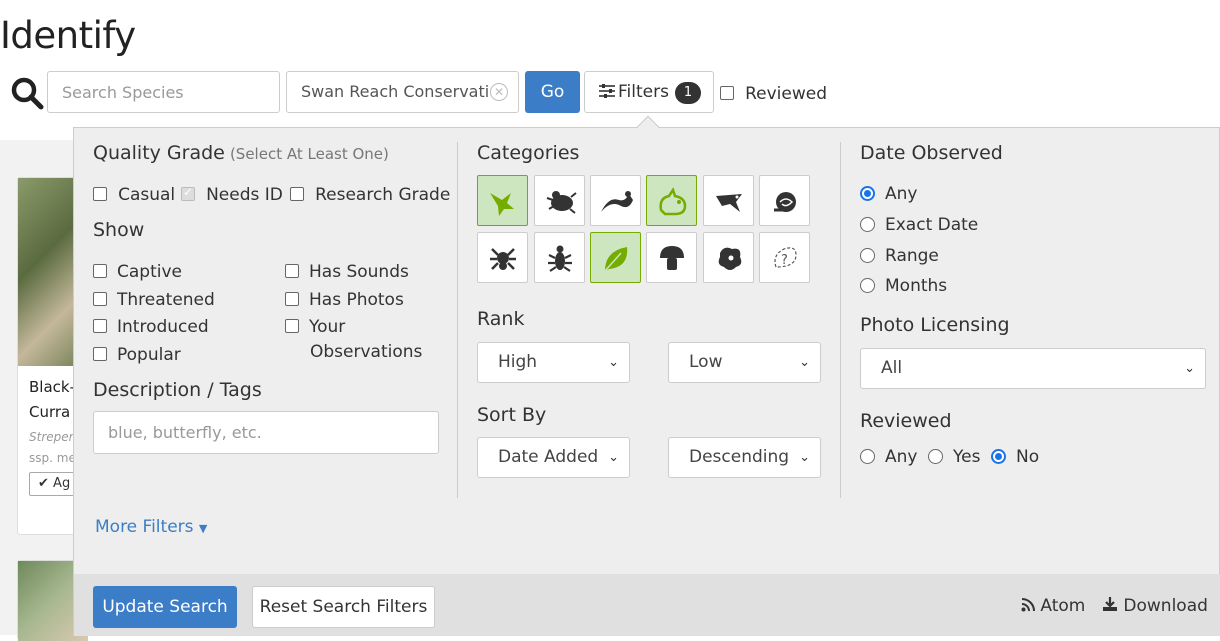  I want to click on research-grade-label: Research Grade, so click(383, 195).